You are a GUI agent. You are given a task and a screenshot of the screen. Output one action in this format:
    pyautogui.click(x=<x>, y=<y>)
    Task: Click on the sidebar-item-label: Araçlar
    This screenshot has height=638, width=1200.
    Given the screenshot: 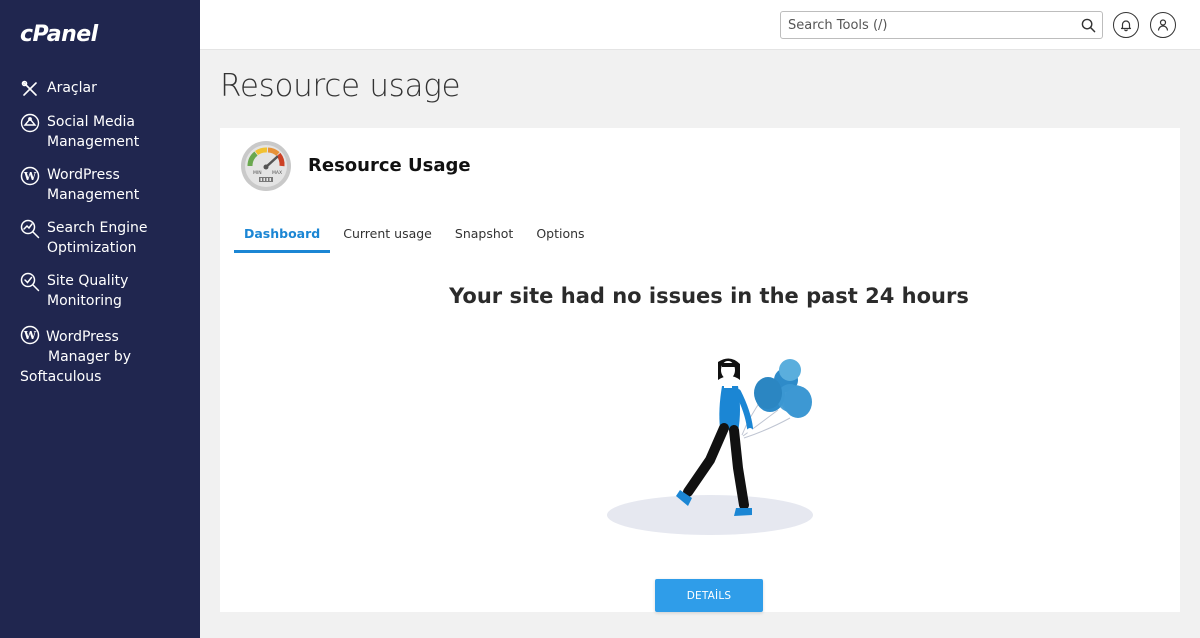 What is the action you would take?
    pyautogui.click(x=72, y=88)
    